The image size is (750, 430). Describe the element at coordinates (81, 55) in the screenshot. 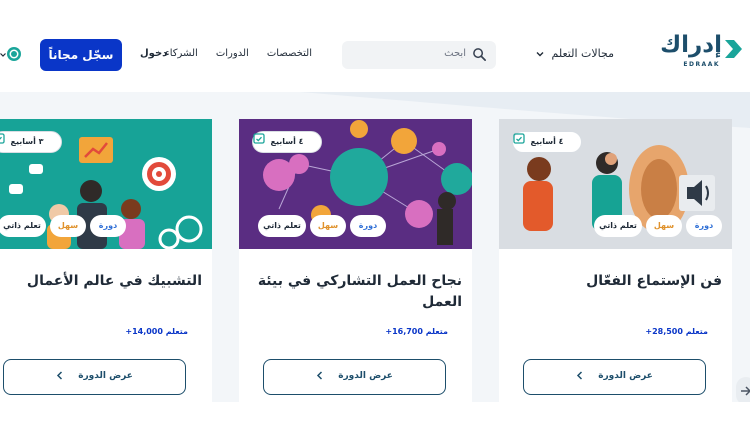

I see `signup-button: سجّل مجاناً` at that location.